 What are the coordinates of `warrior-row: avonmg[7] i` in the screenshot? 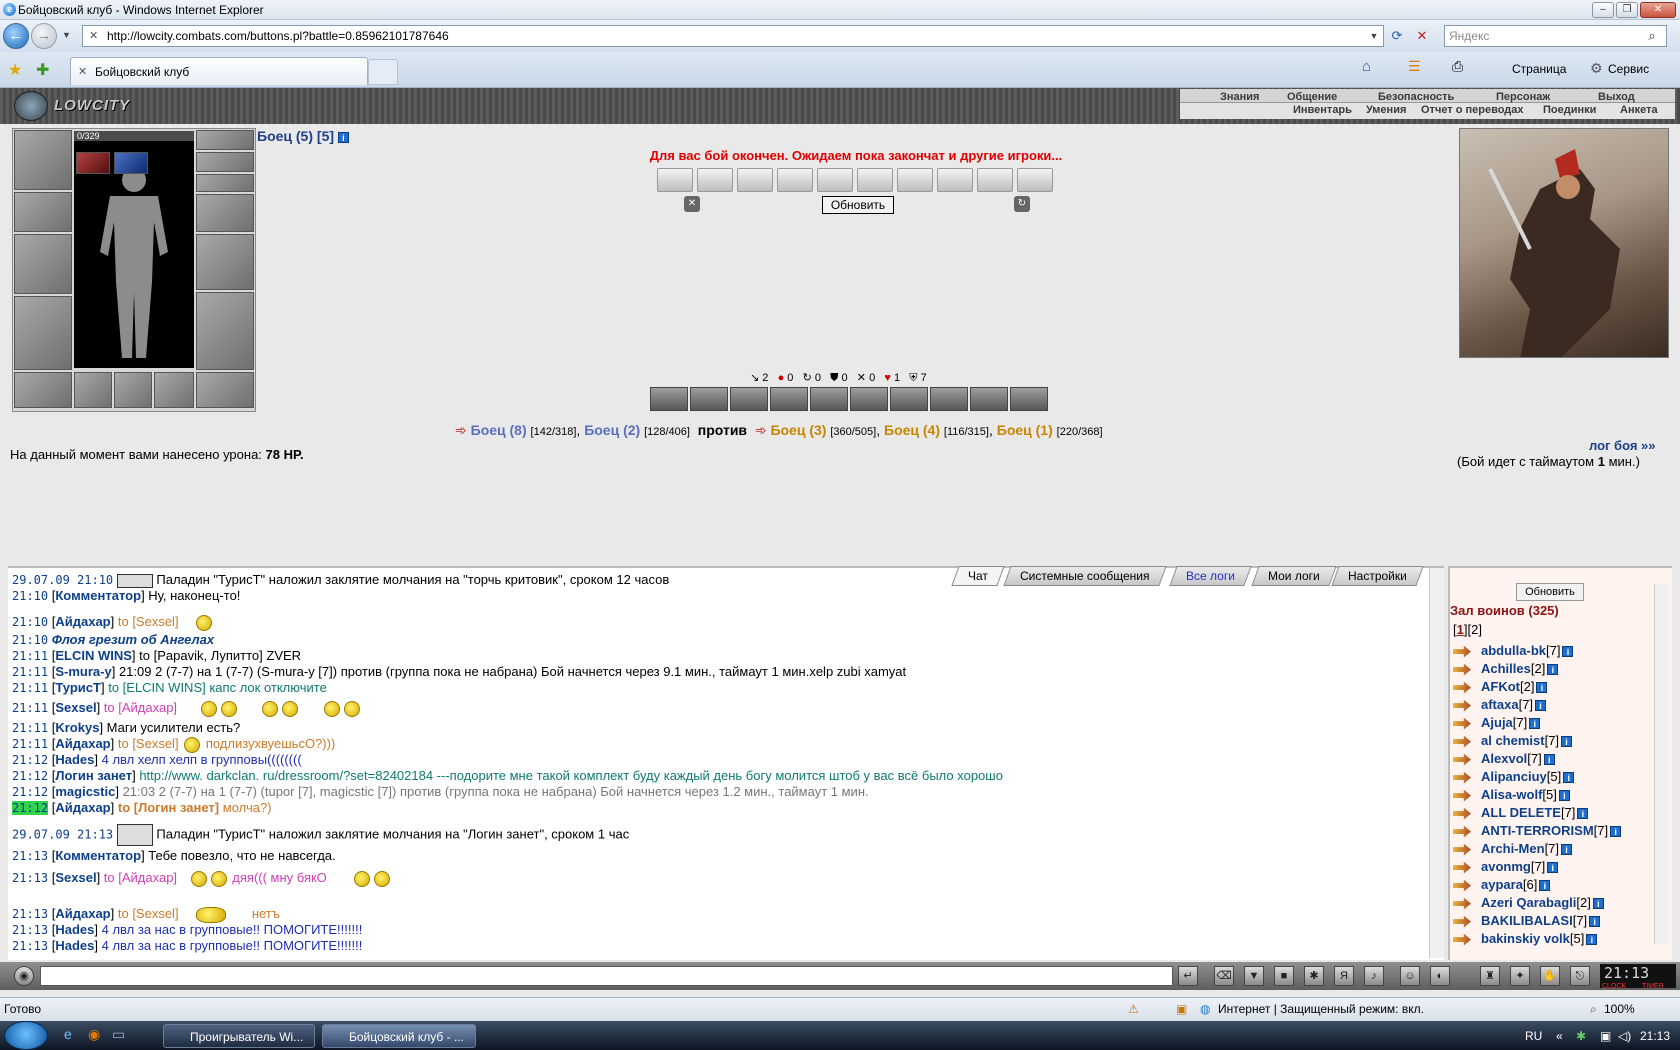 It's located at (1506, 866).